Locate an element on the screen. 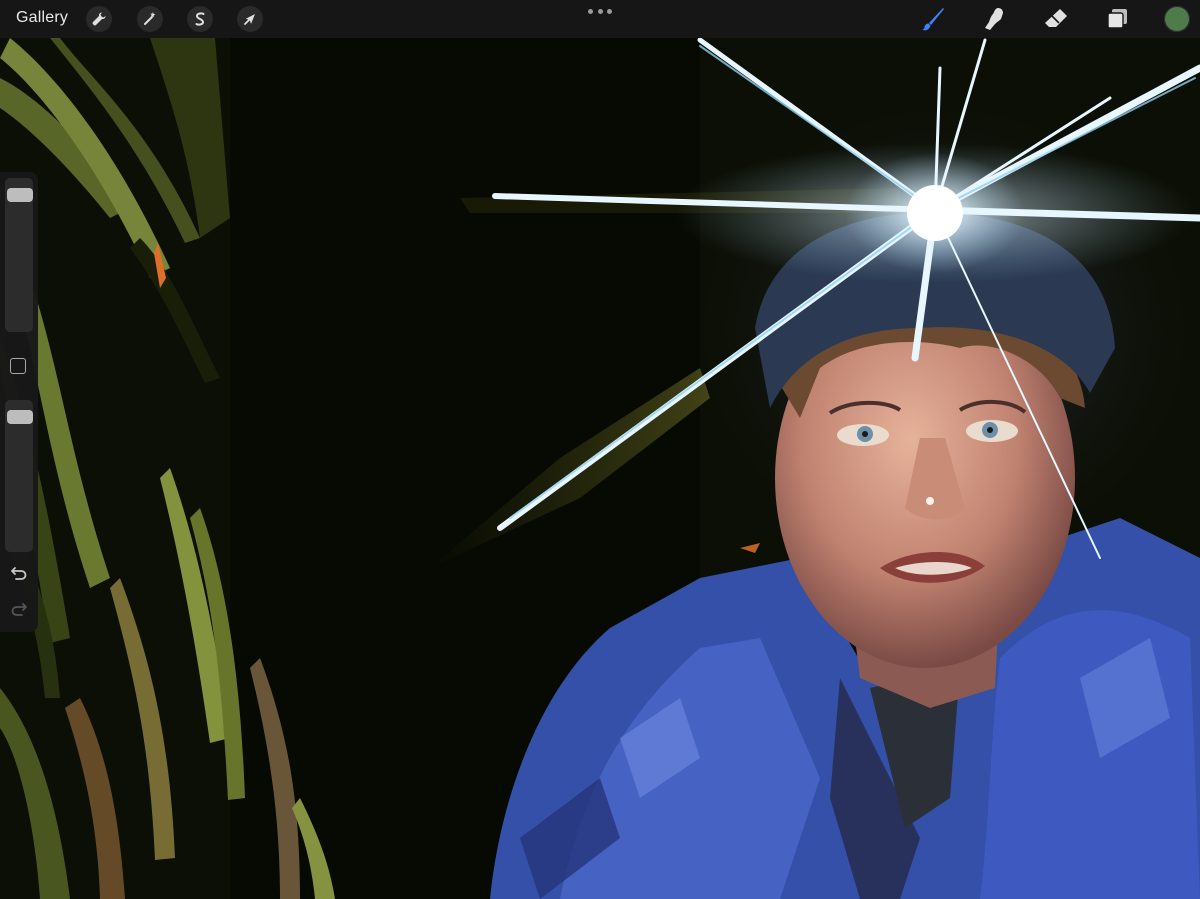  eraser-tool-button is located at coordinates (1056, 19).